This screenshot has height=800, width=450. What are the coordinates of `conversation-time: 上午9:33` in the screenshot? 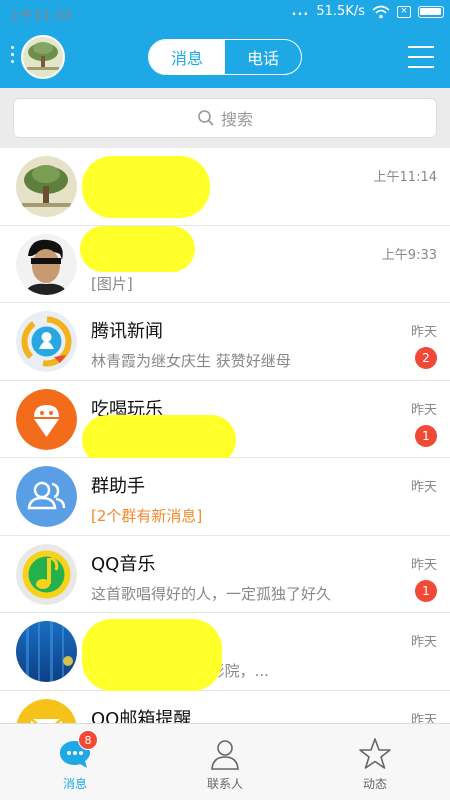 It's located at (409, 255).